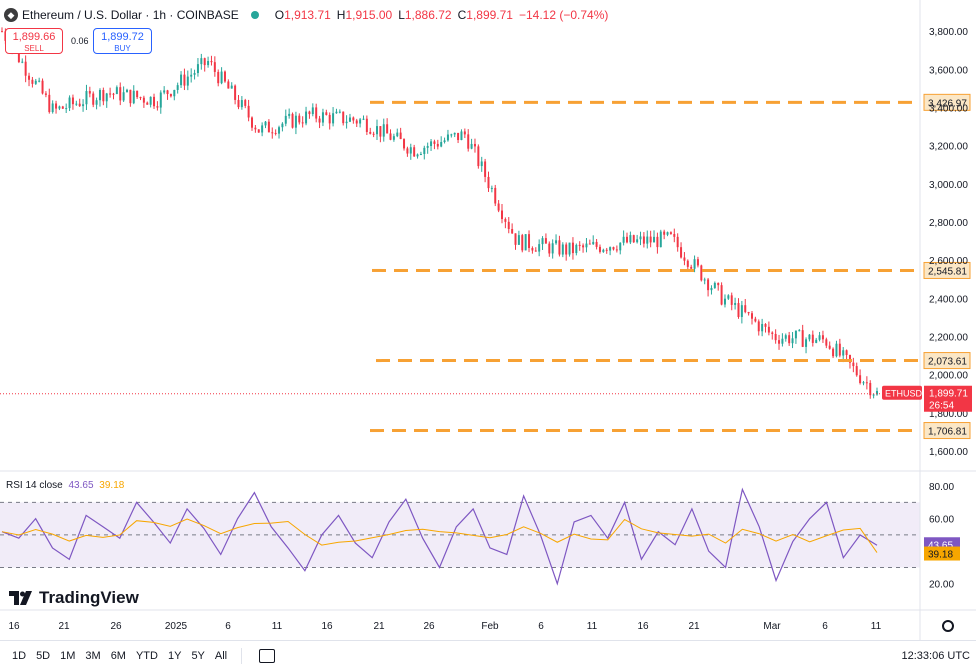  Describe the element at coordinates (174, 656) in the screenshot. I see `tf-1y: 1Y` at that location.